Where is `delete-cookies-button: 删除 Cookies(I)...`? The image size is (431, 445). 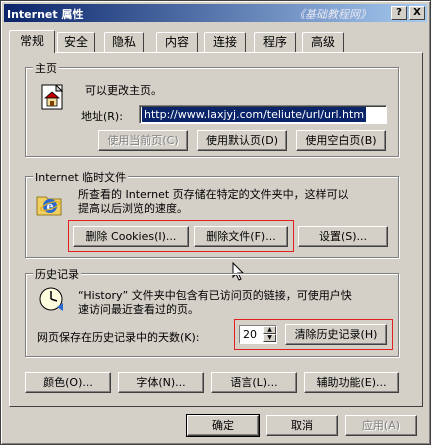 delete-cookies-button: 删除 Cookies(I)... is located at coordinates (131, 236).